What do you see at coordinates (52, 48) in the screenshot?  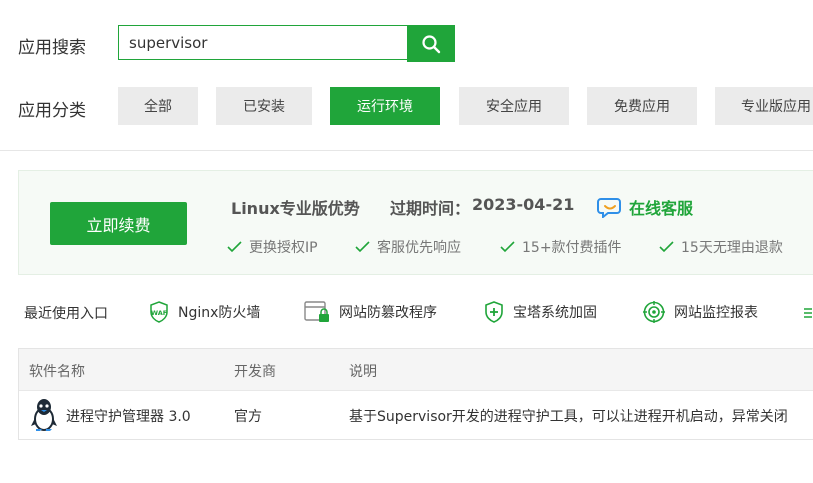 I see `search-label: 应用搜索` at bounding box center [52, 48].